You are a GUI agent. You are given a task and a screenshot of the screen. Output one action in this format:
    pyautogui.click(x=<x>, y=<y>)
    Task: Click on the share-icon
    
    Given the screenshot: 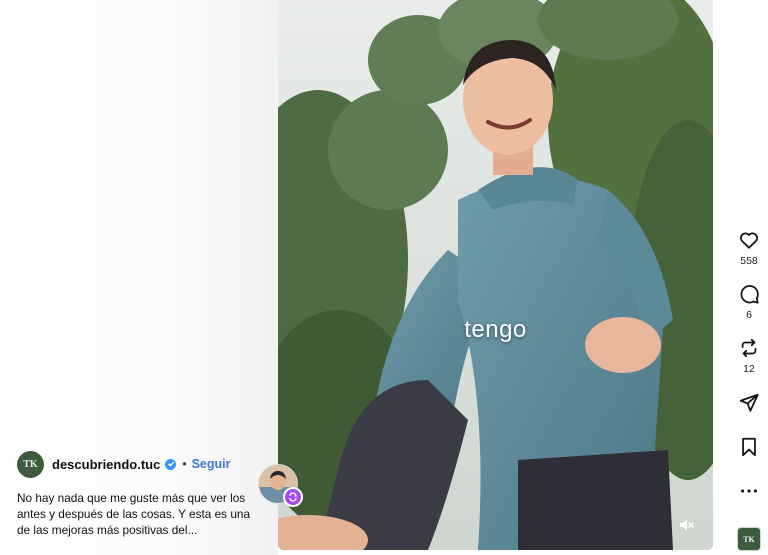 What is the action you would take?
    pyautogui.click(x=749, y=402)
    